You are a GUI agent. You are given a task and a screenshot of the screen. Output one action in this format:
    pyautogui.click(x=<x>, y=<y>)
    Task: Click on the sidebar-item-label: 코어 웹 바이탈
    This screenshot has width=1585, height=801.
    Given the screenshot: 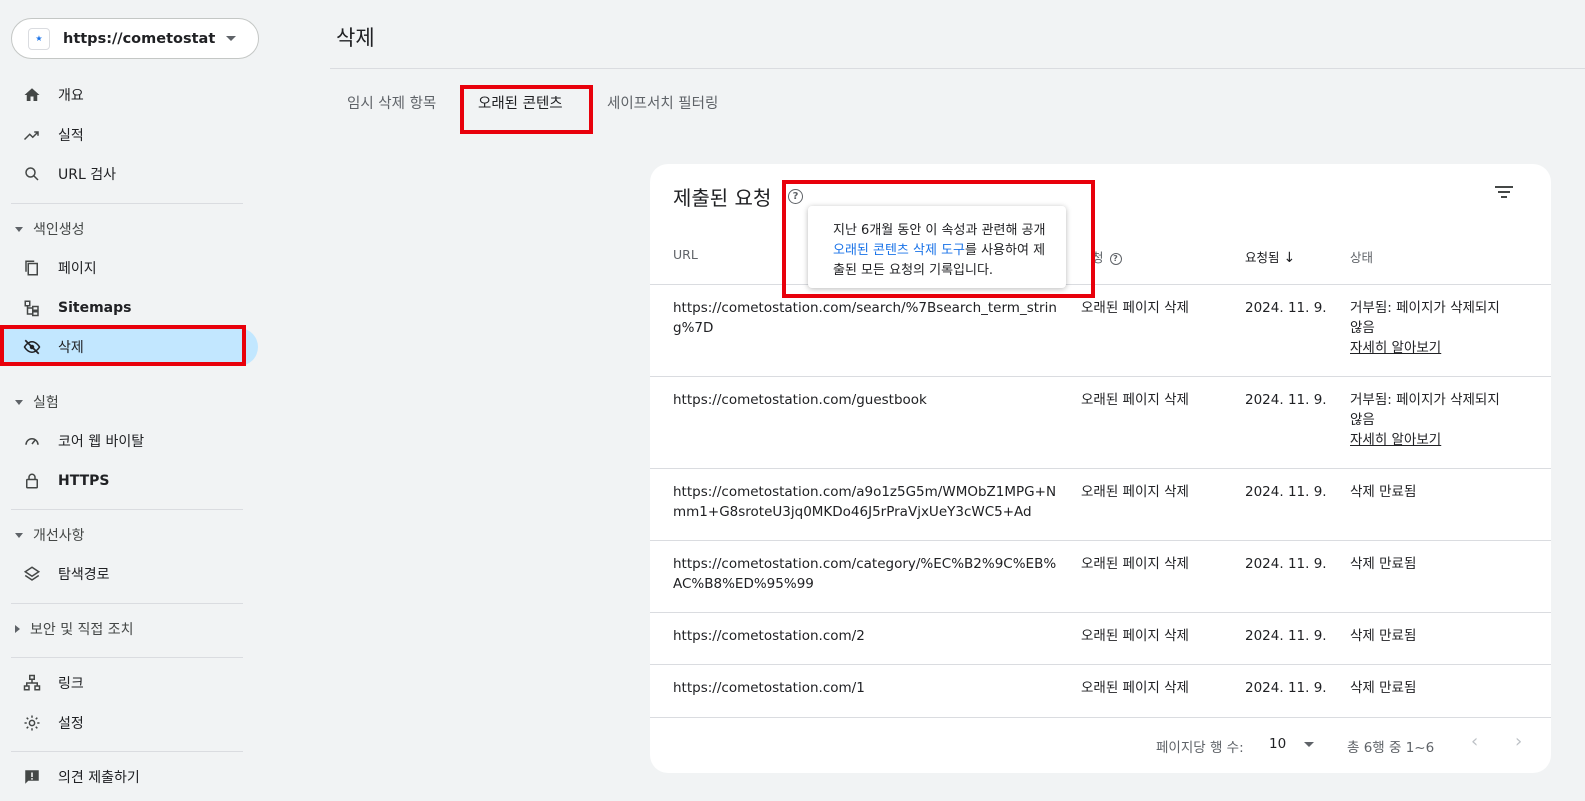 What is the action you would take?
    pyautogui.click(x=101, y=442)
    